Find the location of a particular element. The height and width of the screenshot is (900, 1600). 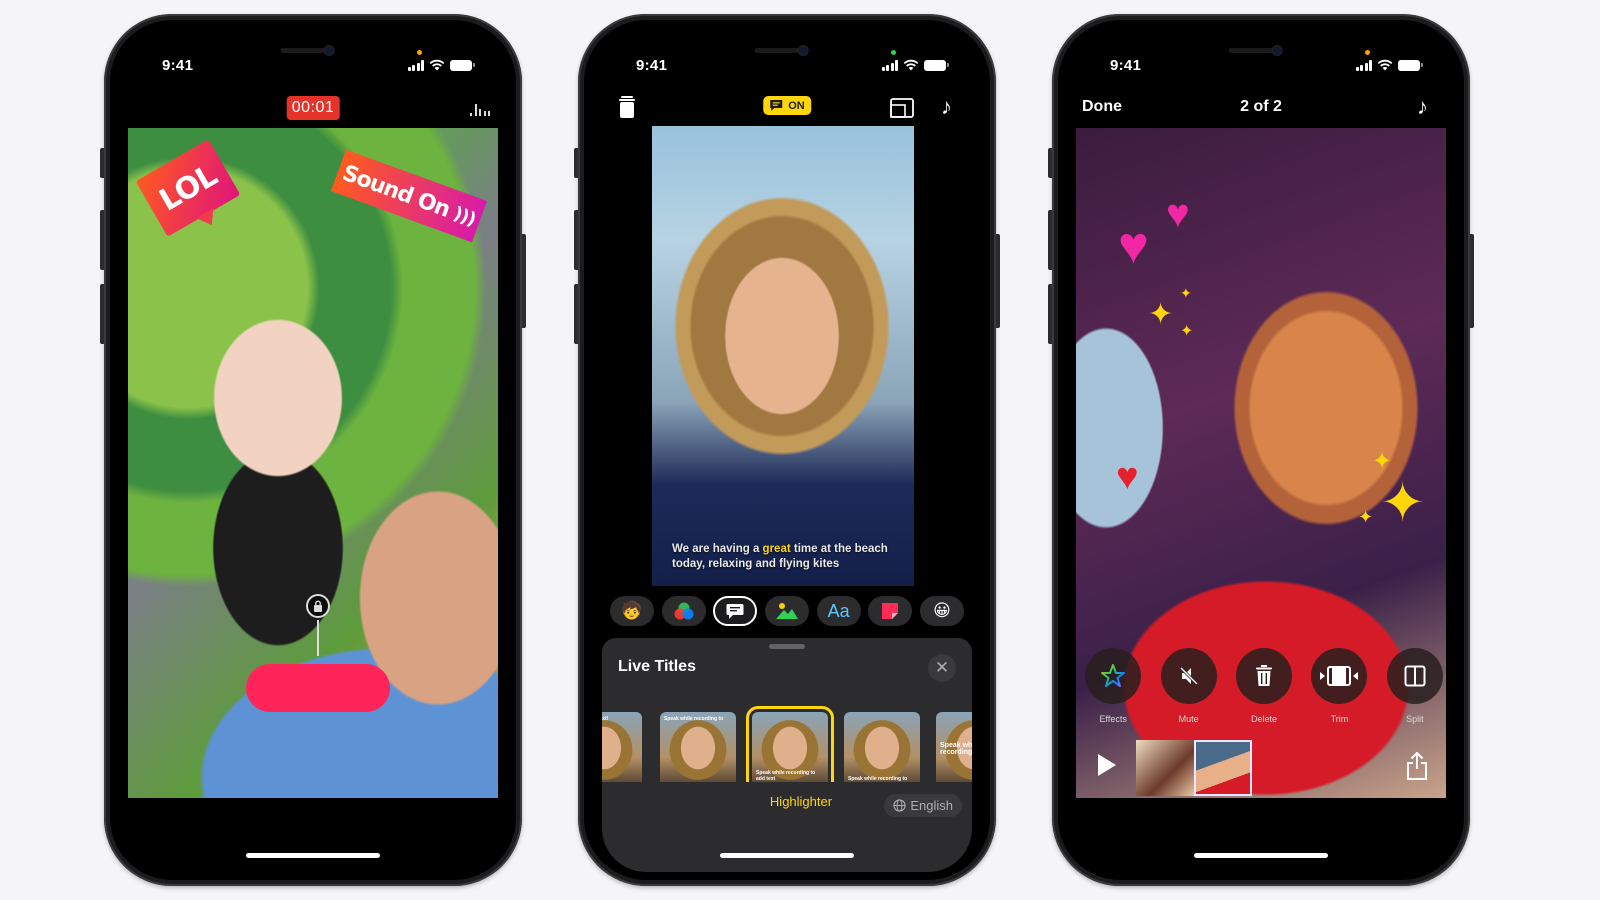

aspect-icon is located at coordinates (902, 108).